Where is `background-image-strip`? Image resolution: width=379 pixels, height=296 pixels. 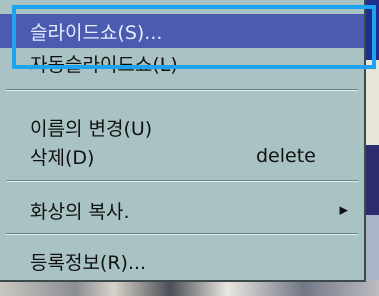
background-image-strip is located at coordinates (189, 288).